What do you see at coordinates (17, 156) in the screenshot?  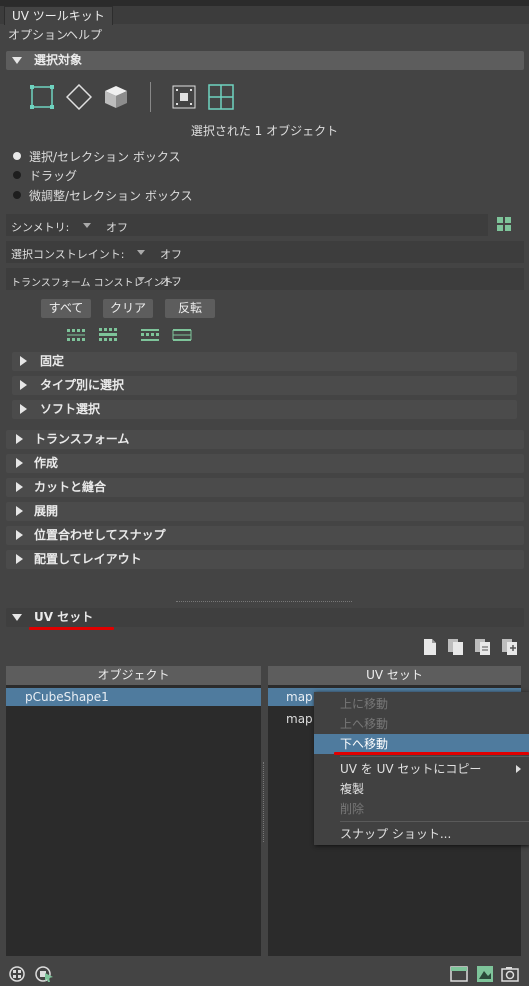 I see `radio-select-box` at bounding box center [17, 156].